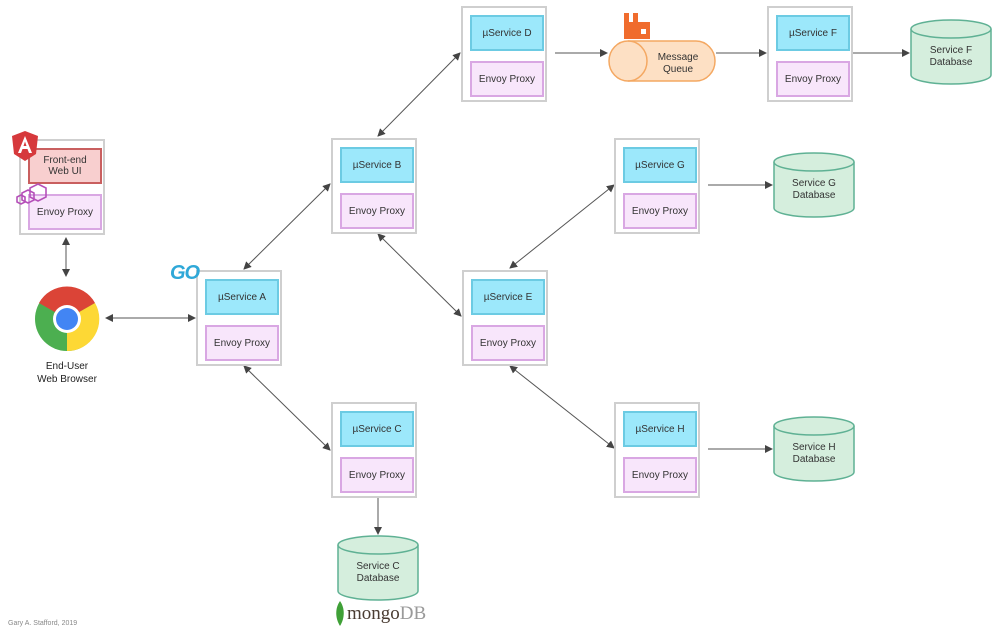 The image size is (999, 633). What do you see at coordinates (810, 54) in the screenshot?
I see `service-f-node: µService F Envoy Proxy` at bounding box center [810, 54].